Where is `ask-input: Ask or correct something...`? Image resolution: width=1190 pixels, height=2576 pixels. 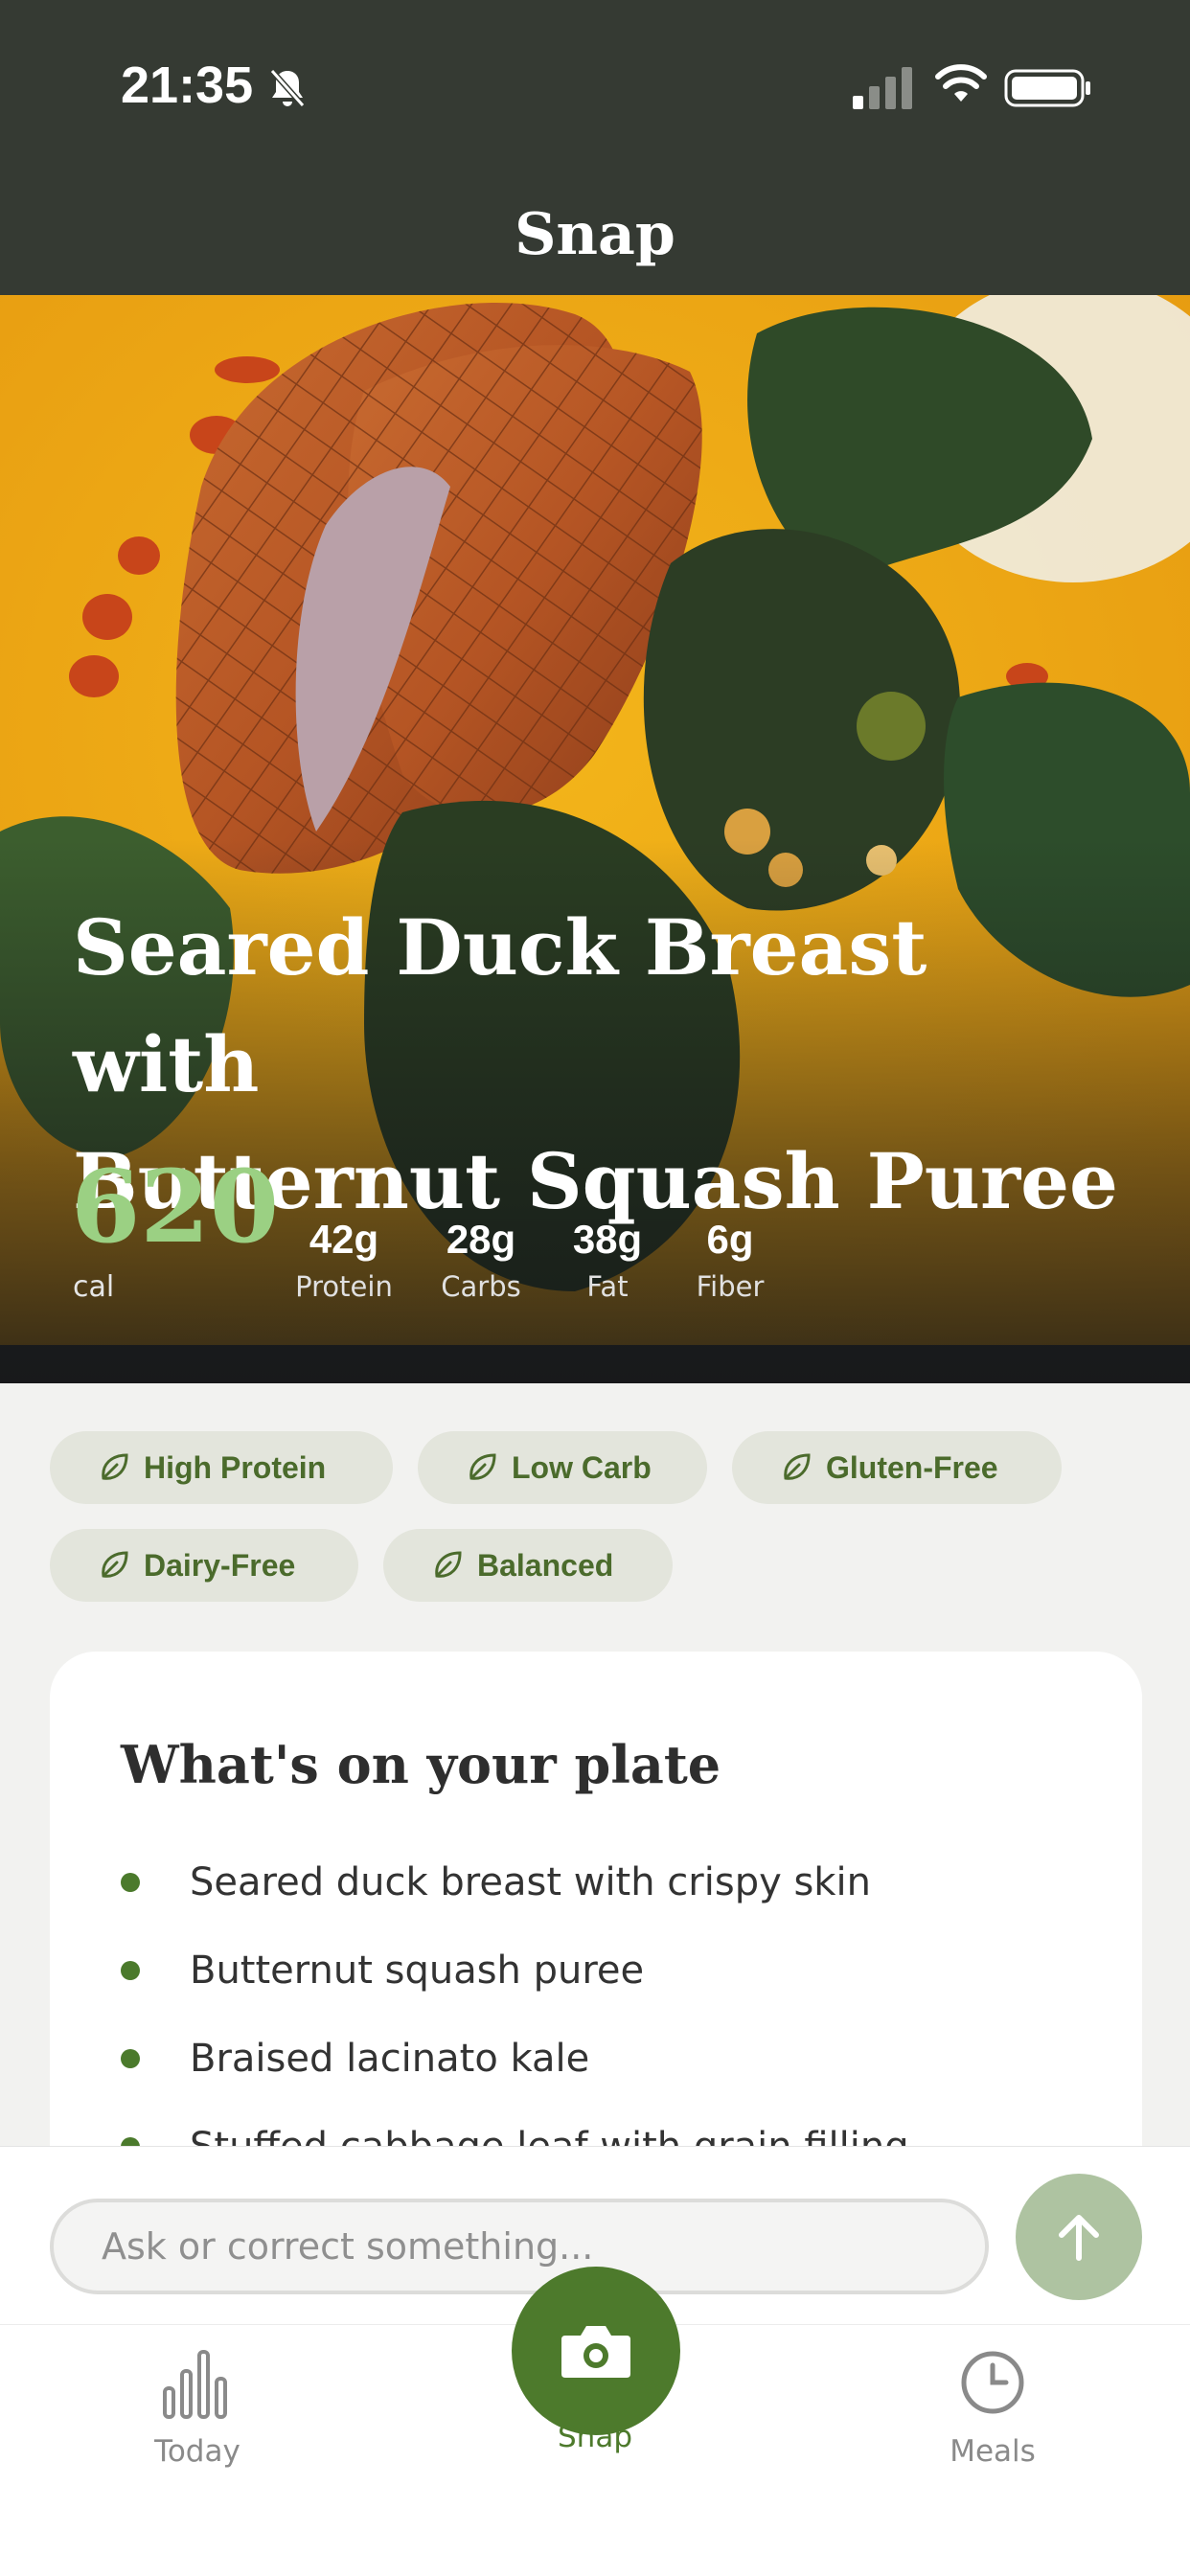 ask-input: Ask or correct something... is located at coordinates (519, 2246).